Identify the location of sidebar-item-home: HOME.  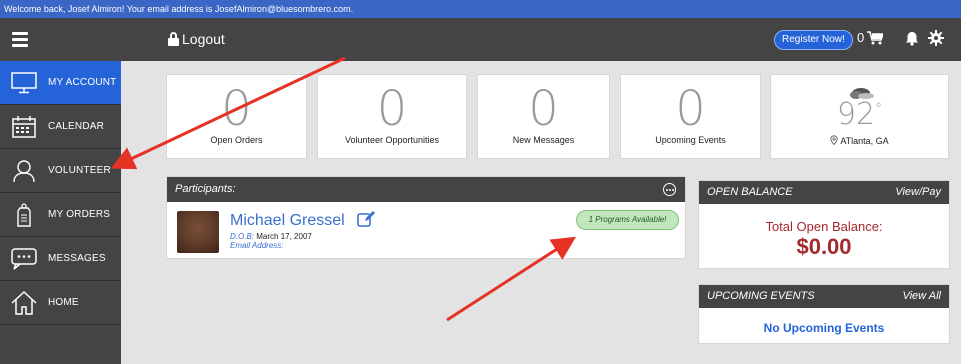
(60, 303).